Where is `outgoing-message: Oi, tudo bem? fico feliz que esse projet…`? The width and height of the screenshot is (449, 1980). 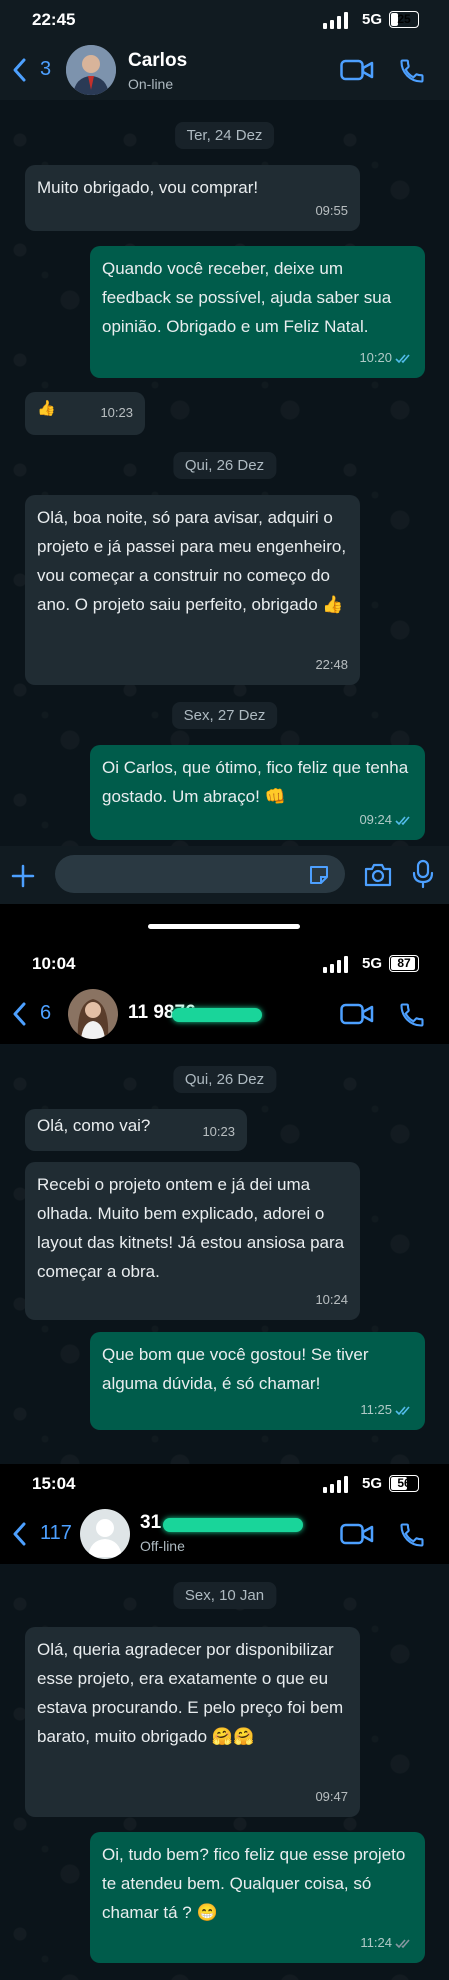
outgoing-message: Oi, tudo bem? fico feliz que esse projet… is located at coordinates (257, 1897).